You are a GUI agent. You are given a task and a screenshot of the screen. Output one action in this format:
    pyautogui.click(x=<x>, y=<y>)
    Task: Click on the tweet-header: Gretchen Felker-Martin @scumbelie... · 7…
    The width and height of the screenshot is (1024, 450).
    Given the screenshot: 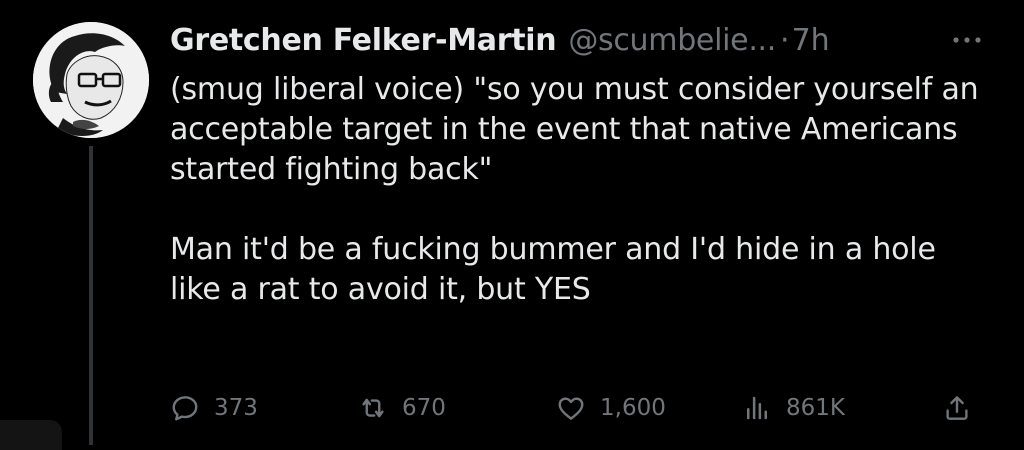 What is the action you would take?
    pyautogui.click(x=585, y=40)
    